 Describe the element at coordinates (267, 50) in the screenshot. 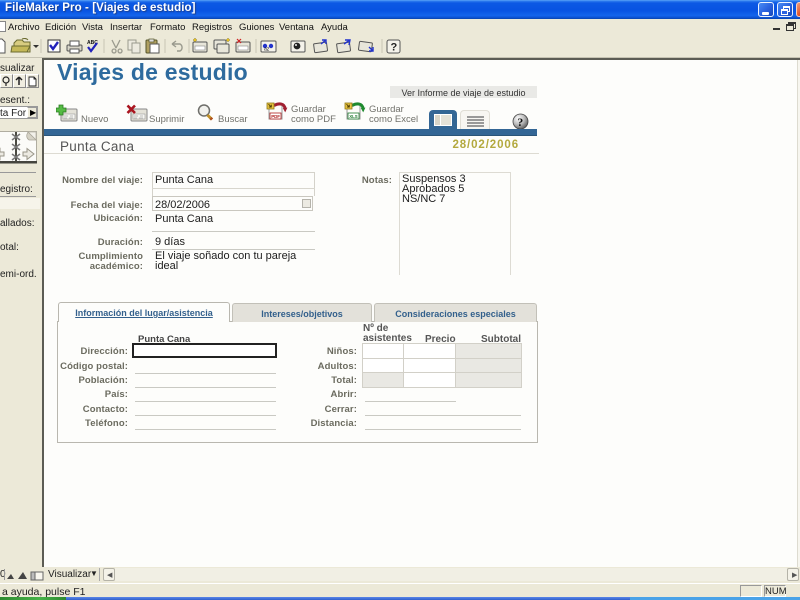

I see `svg-text: az` at that location.